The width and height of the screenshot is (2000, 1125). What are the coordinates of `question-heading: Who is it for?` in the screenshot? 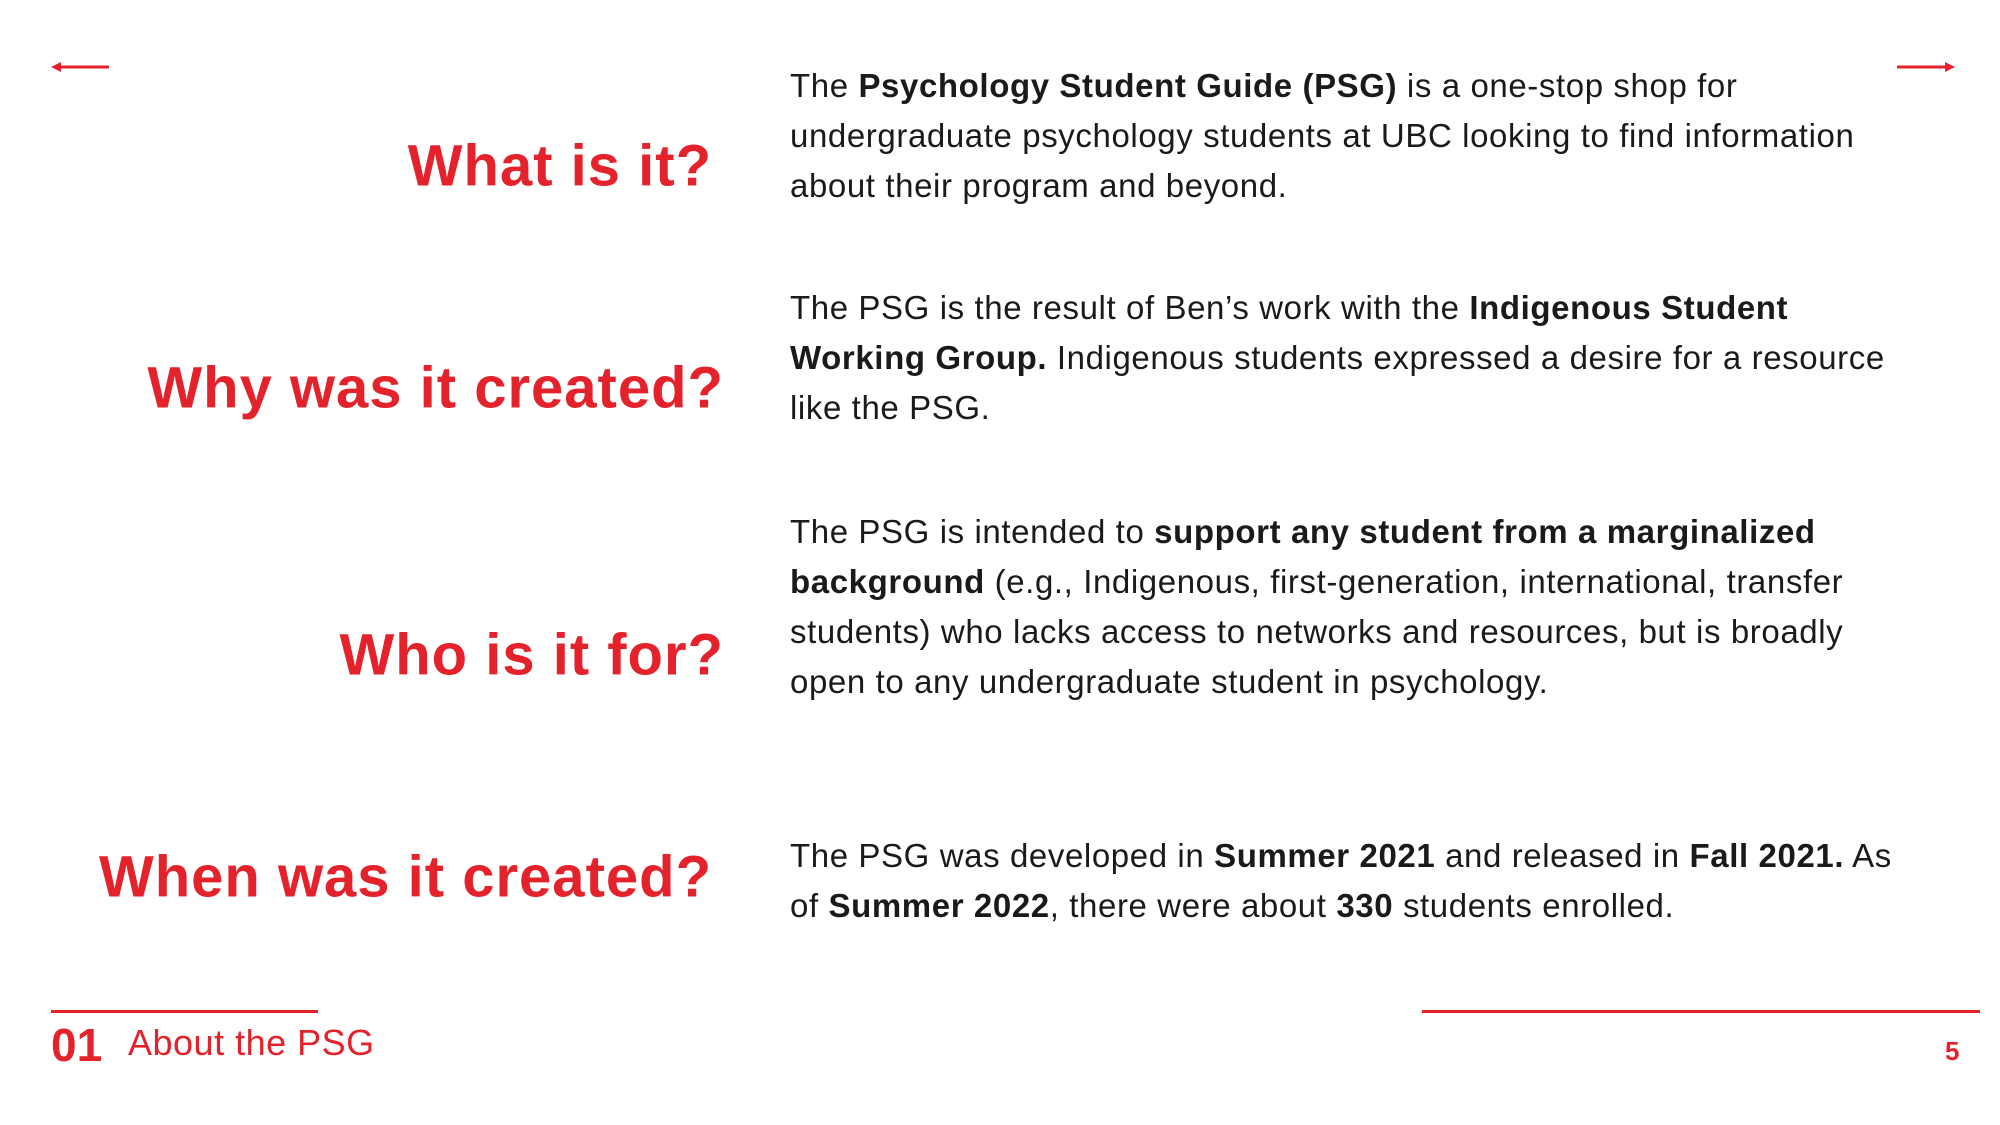 It's located at (531, 655).